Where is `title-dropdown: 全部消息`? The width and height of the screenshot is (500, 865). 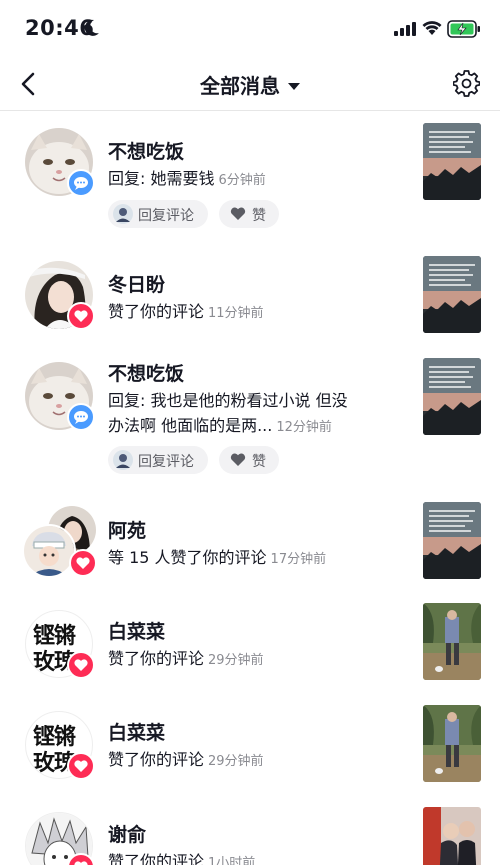
title-dropdown: 全部消息 is located at coordinates (250, 84).